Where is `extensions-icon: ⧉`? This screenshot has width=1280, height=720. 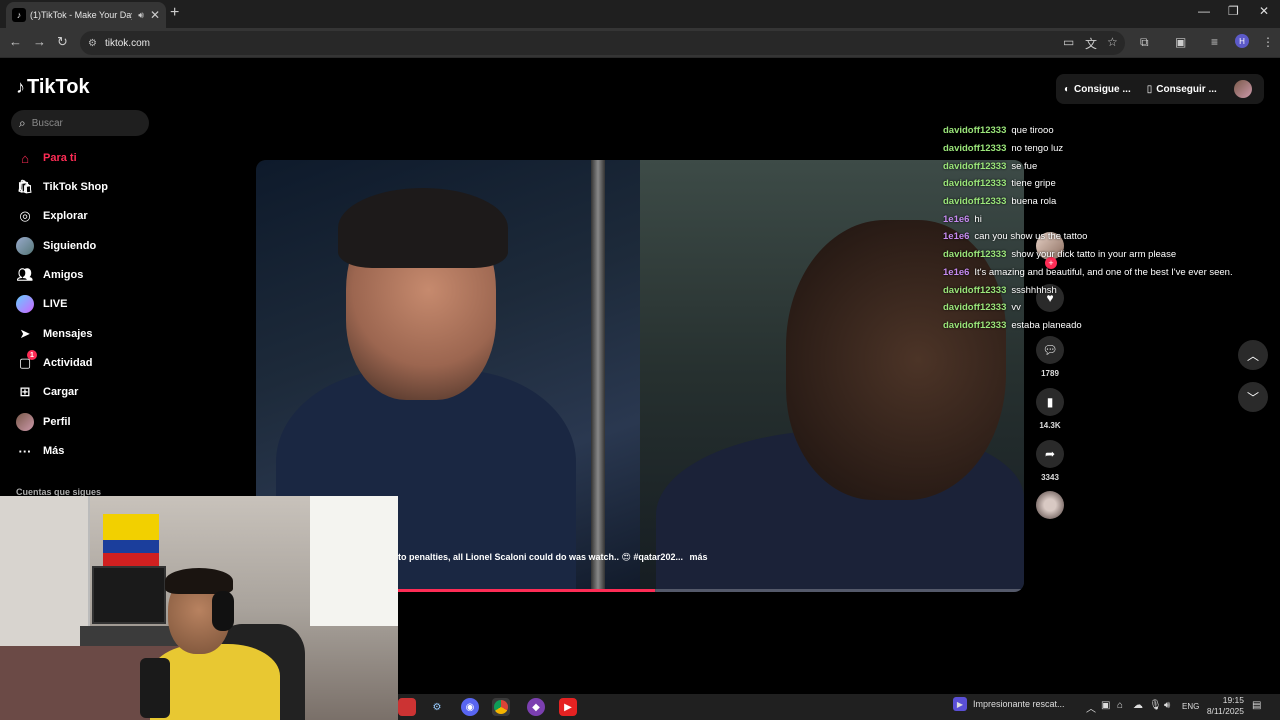
extensions-icon: ⧉ is located at coordinates (1144, 42).